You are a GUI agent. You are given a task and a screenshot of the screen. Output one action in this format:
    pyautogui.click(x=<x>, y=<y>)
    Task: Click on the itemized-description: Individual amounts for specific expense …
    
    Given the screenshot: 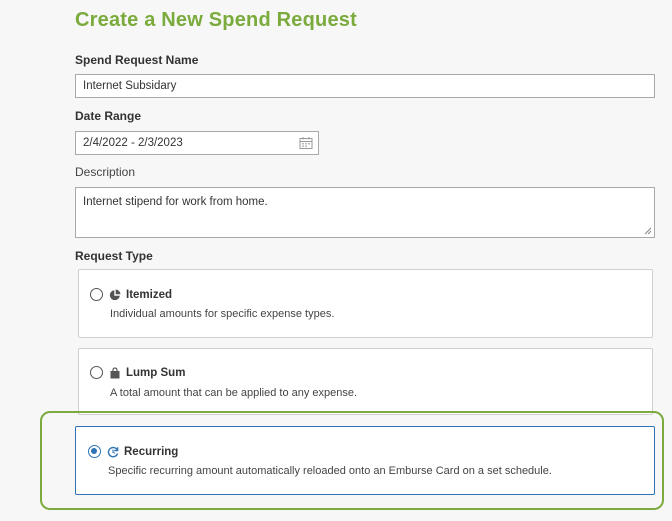 What is the action you would take?
    pyautogui.click(x=222, y=314)
    